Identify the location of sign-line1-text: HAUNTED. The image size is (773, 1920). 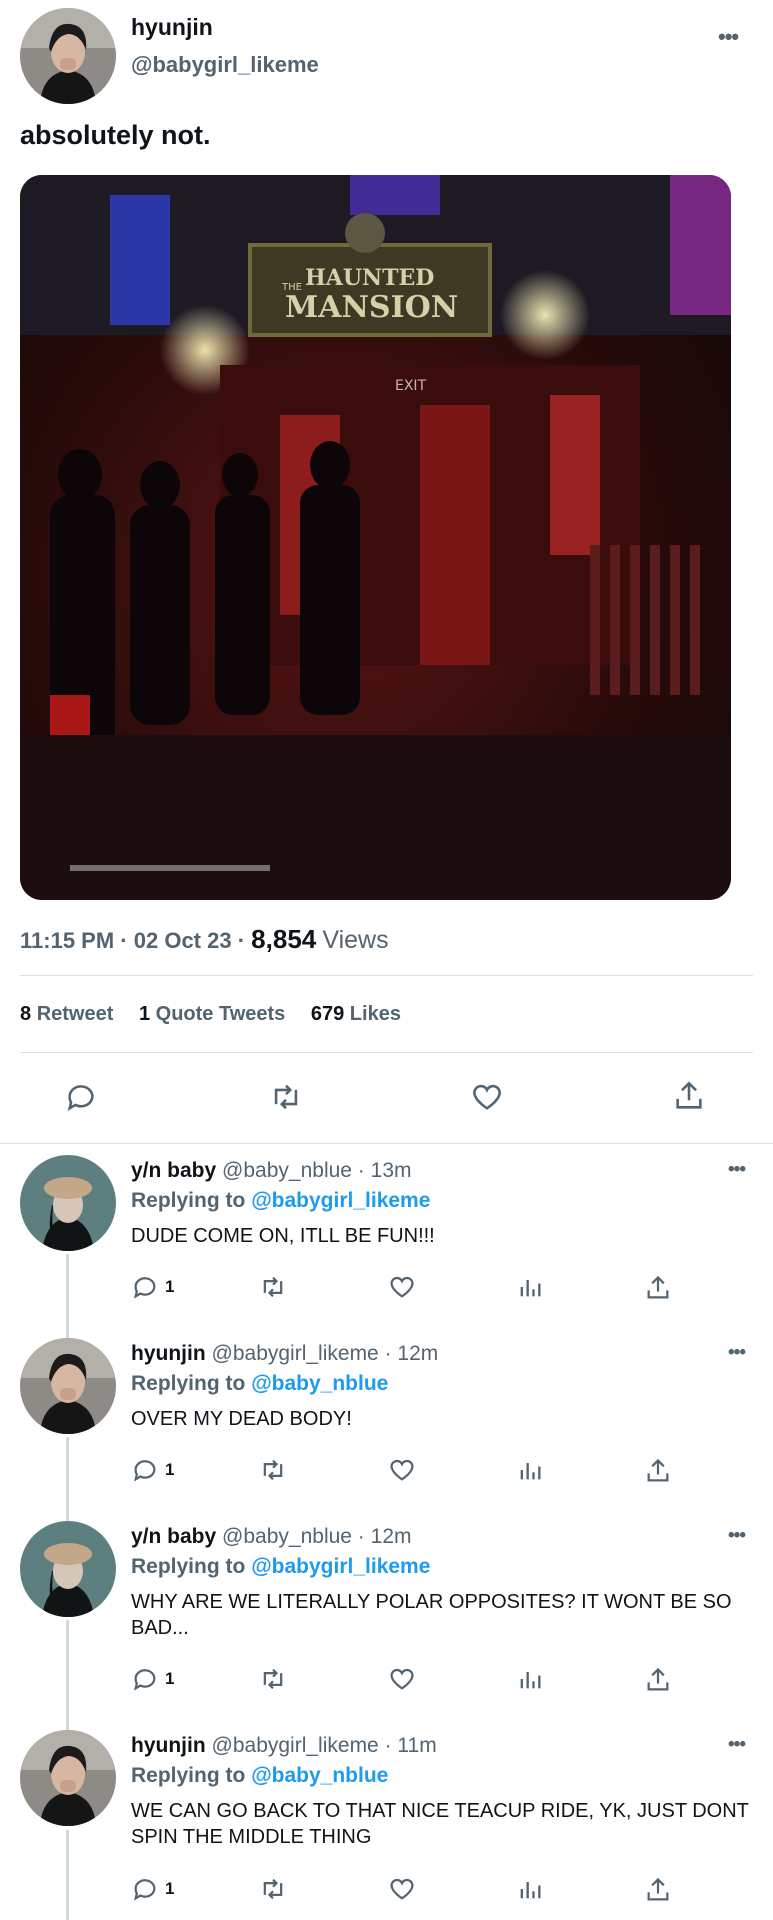
(369, 278).